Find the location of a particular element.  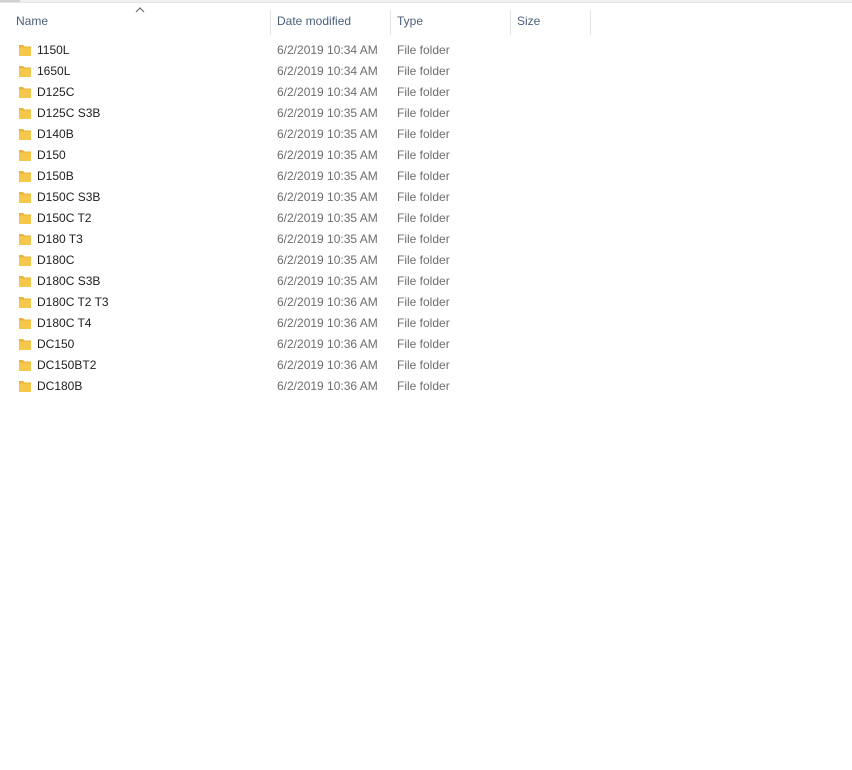

file-name: DC180B is located at coordinates (60, 386).